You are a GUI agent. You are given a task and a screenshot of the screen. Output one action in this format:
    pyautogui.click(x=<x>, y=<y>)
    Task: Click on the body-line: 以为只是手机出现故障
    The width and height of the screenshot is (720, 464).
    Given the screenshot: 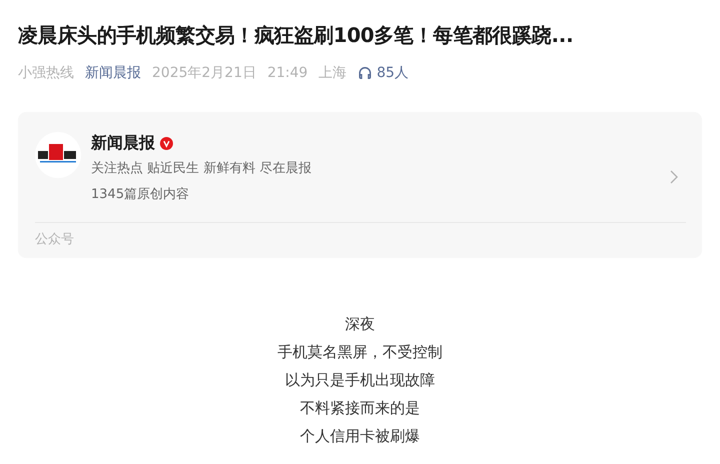 What is the action you would take?
    pyautogui.click(x=360, y=380)
    